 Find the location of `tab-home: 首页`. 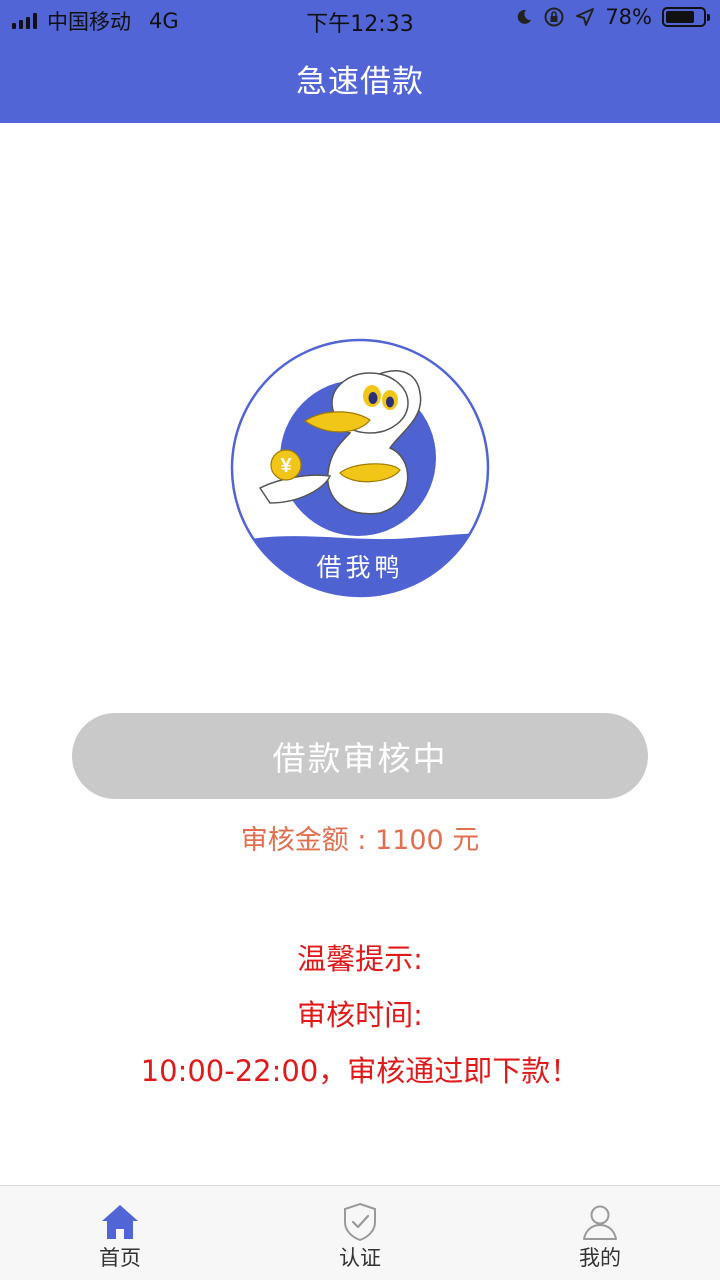

tab-home: 首页 is located at coordinates (120, 1233).